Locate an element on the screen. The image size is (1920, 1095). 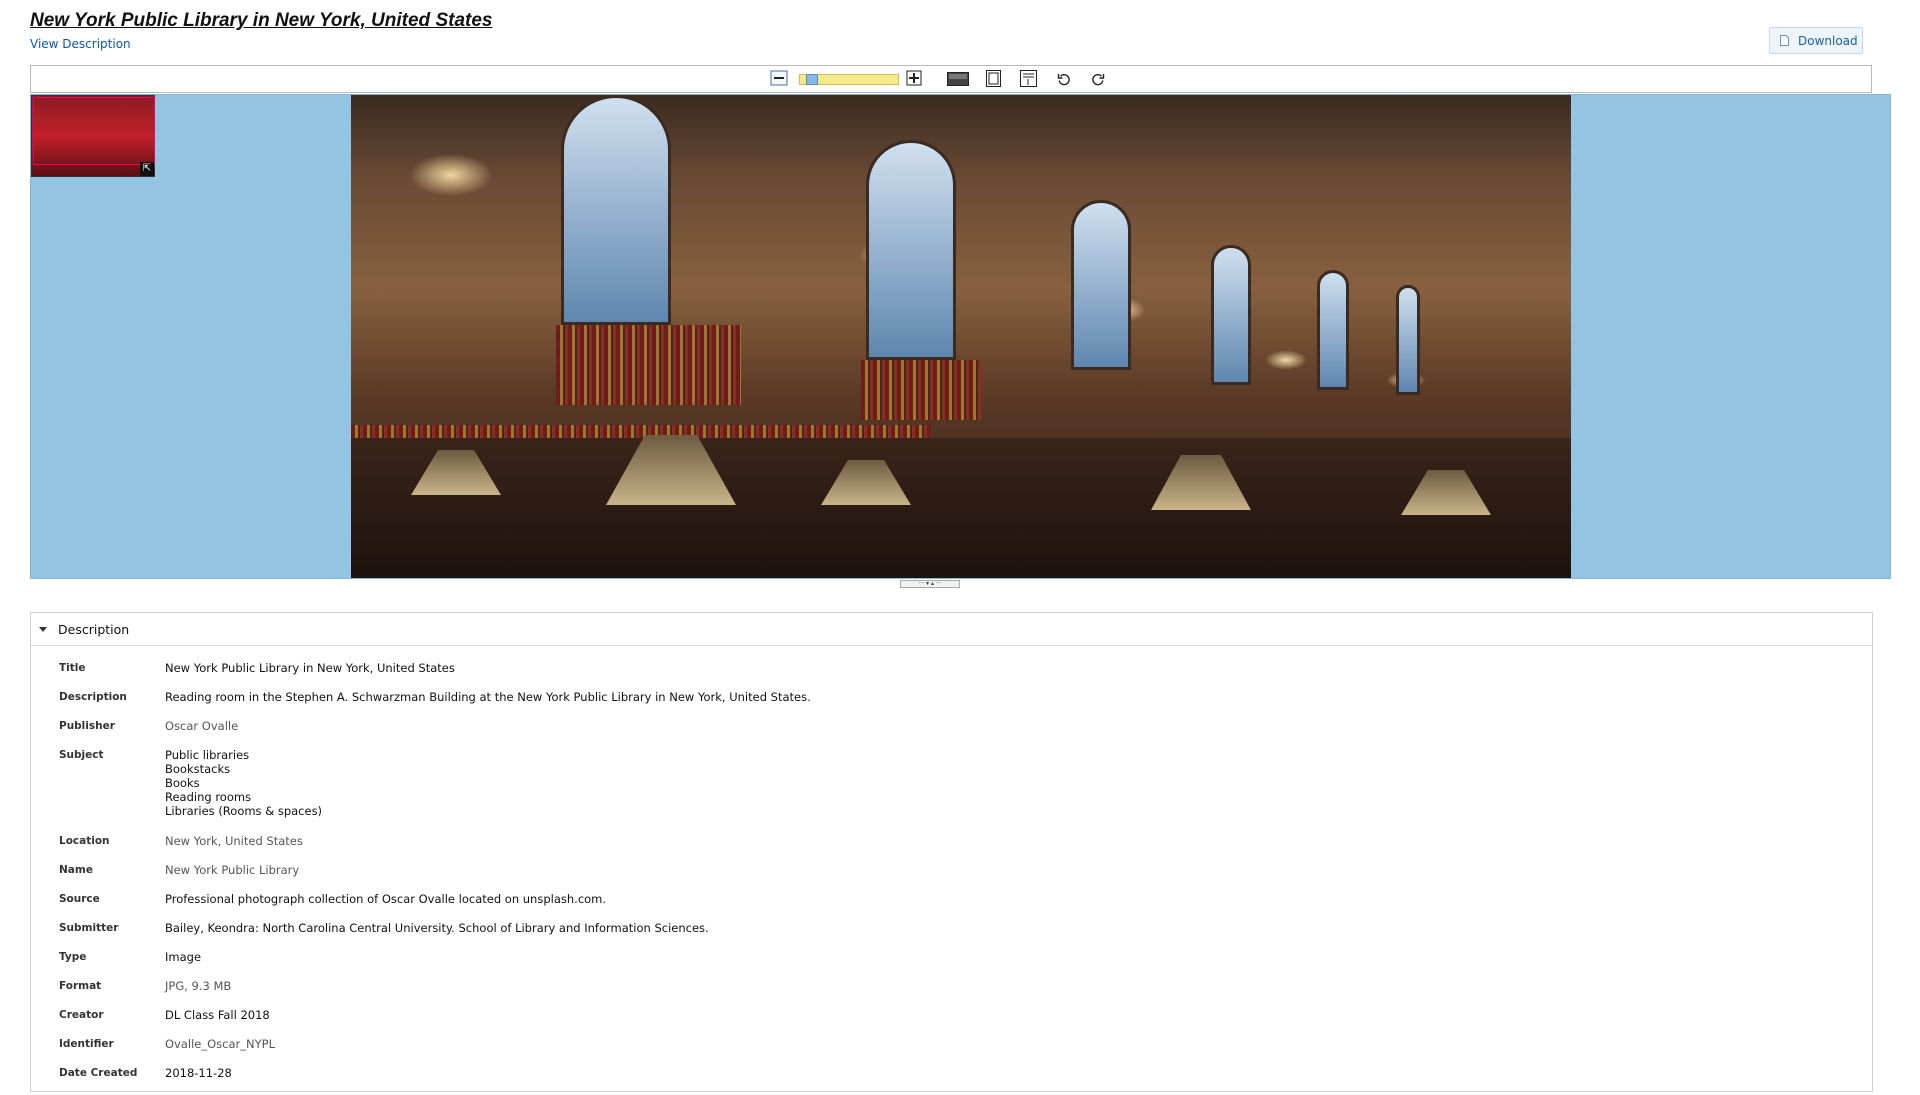
metadata-type-value: Image is located at coordinates (183, 957).